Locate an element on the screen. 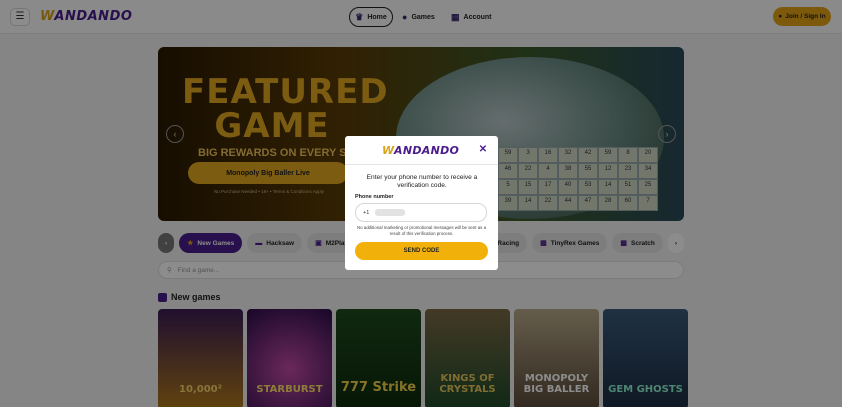 The height and width of the screenshot is (407, 842). close-icon: ✕ is located at coordinates (483, 150).